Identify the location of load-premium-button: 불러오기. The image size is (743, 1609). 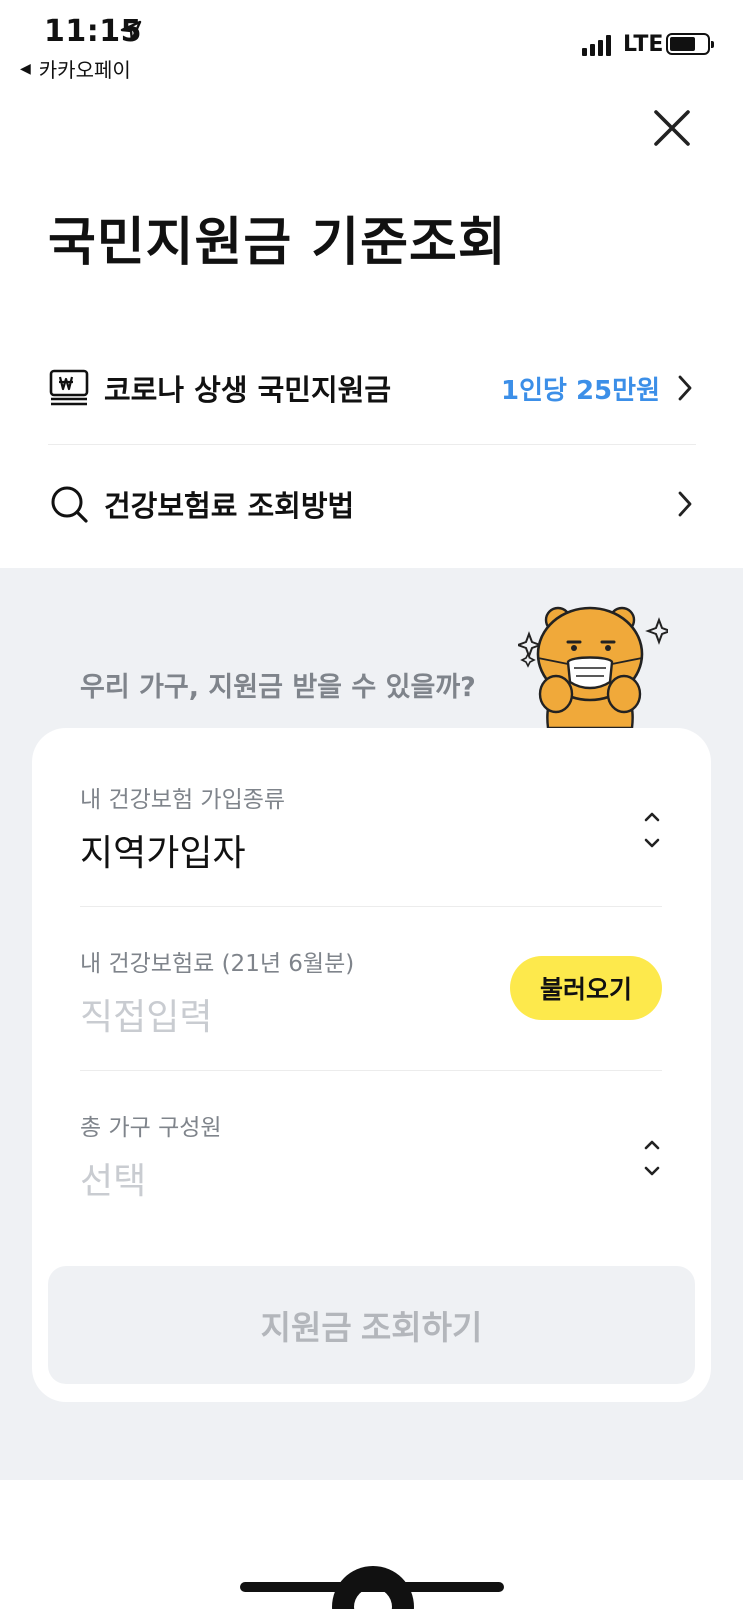
(586, 988).